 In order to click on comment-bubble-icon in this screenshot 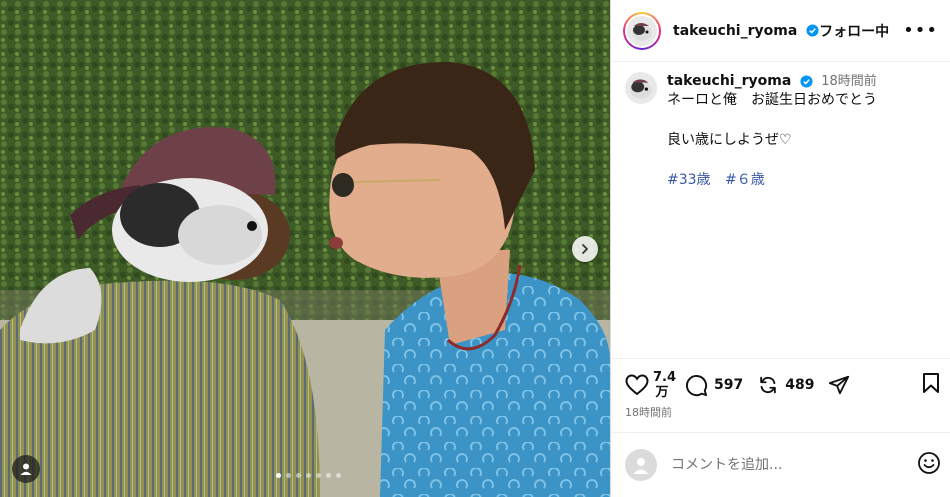, I will do `click(696, 385)`.